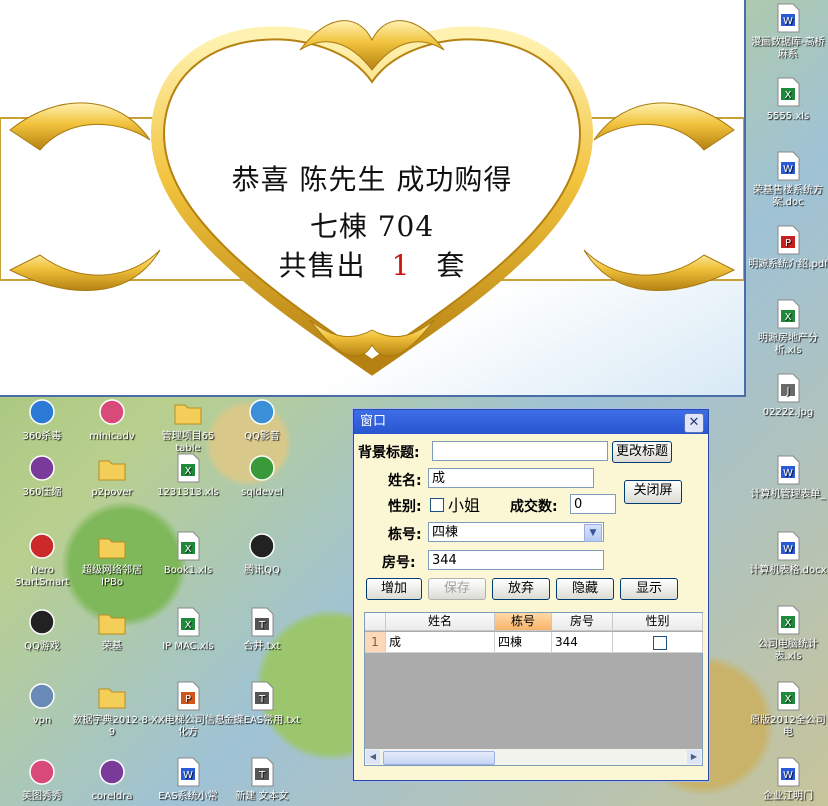 This screenshot has width=828, height=806. I want to click on desktop-icon-doc-icon: W EAS系统小常, so click(188, 779).